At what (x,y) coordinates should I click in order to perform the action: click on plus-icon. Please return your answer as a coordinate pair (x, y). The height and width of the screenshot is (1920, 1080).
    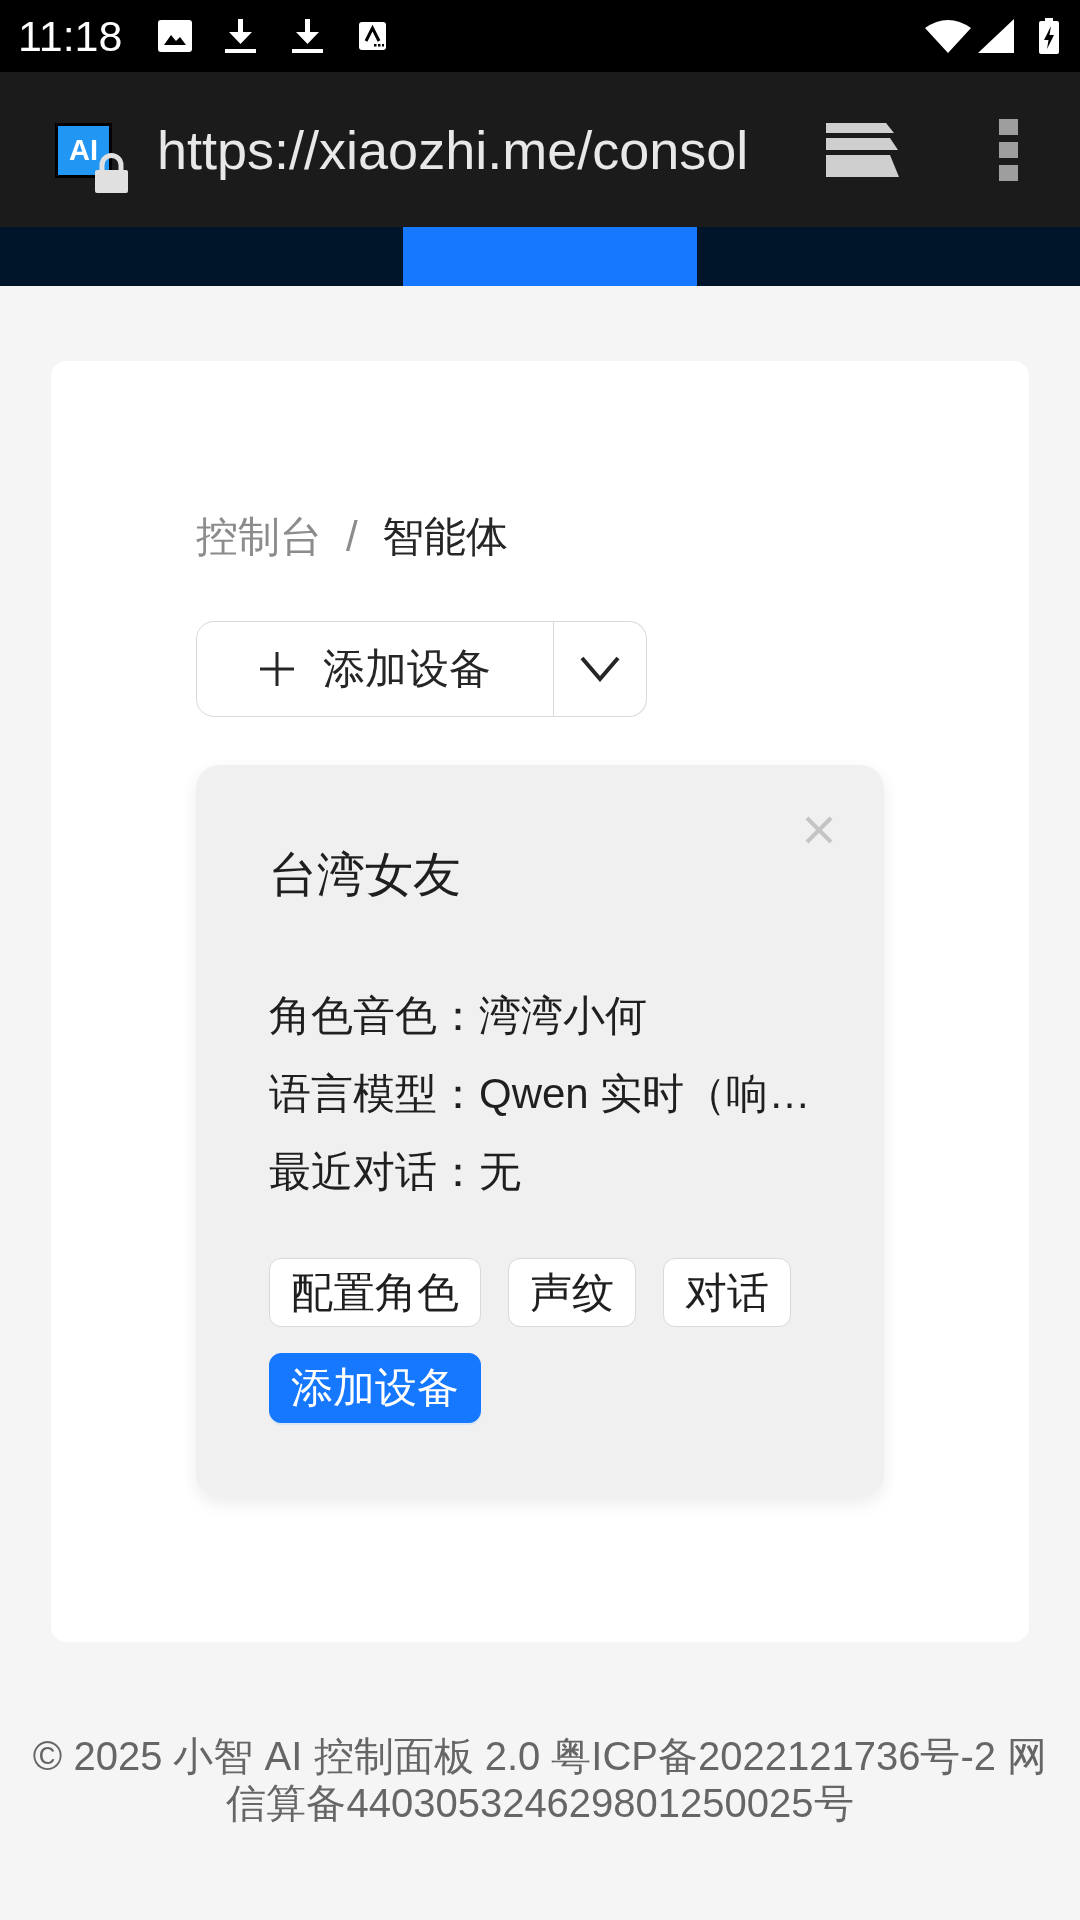
    Looking at the image, I should click on (276, 669).